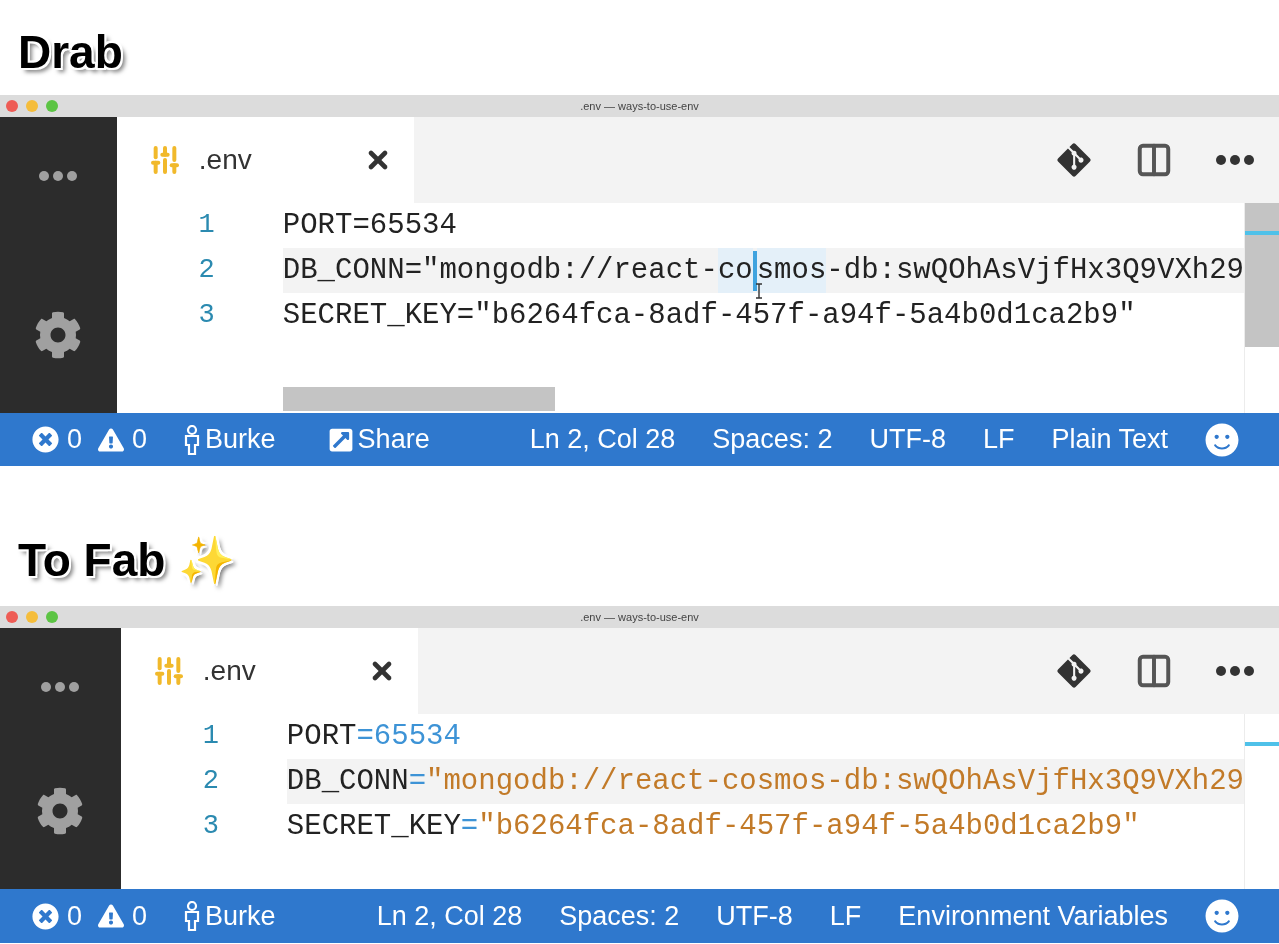 The image size is (1279, 944). Describe the element at coordinates (70, 52) in the screenshot. I see `section-heading: Drab` at that location.